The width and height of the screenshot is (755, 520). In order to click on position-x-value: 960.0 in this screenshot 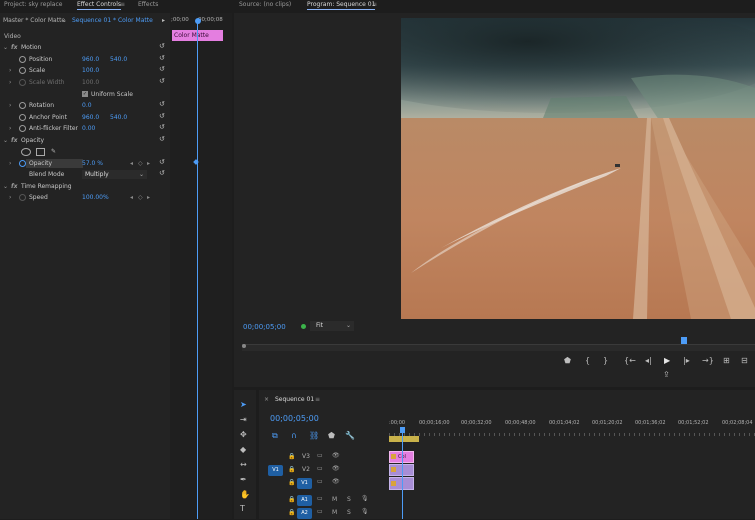, I will do `click(90, 59)`.